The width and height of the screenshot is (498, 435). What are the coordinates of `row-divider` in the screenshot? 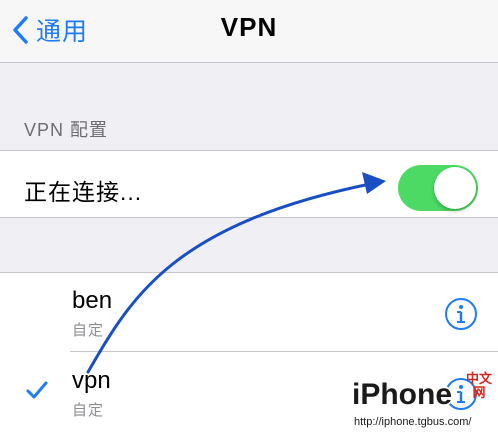 It's located at (284, 351).